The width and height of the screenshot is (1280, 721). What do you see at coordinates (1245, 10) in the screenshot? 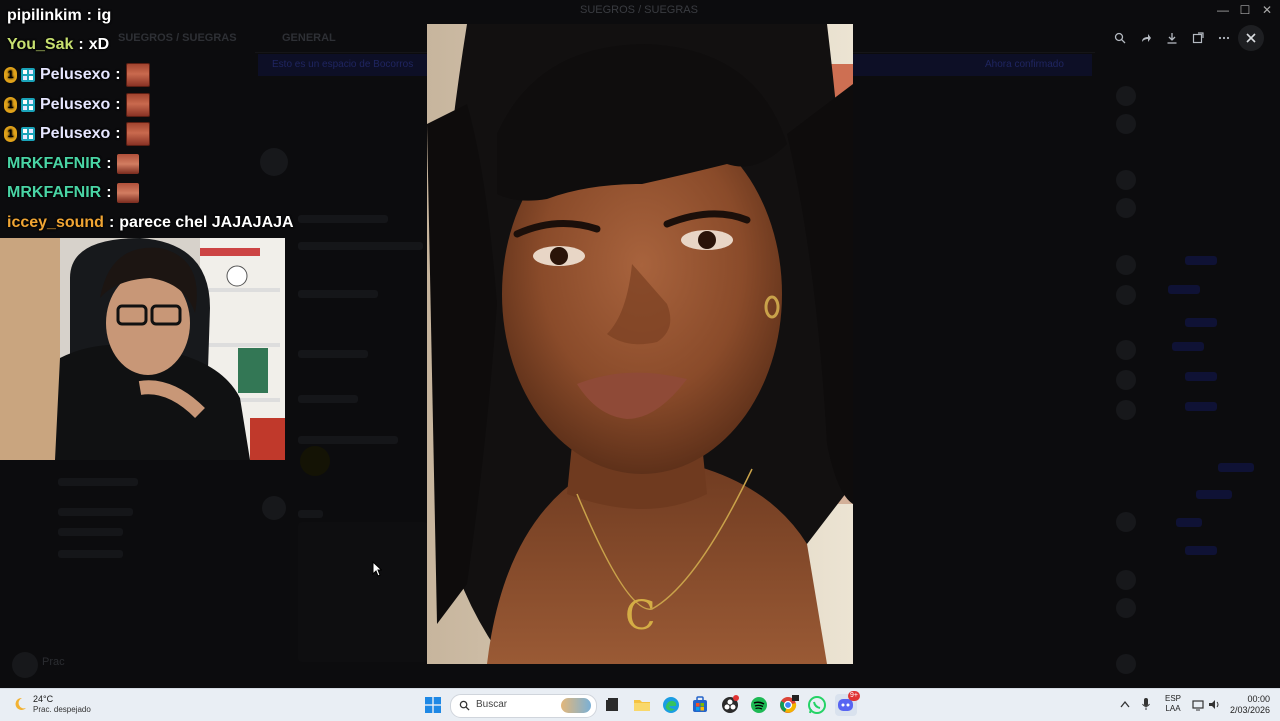
I see `maximize-button: ☐` at bounding box center [1245, 10].